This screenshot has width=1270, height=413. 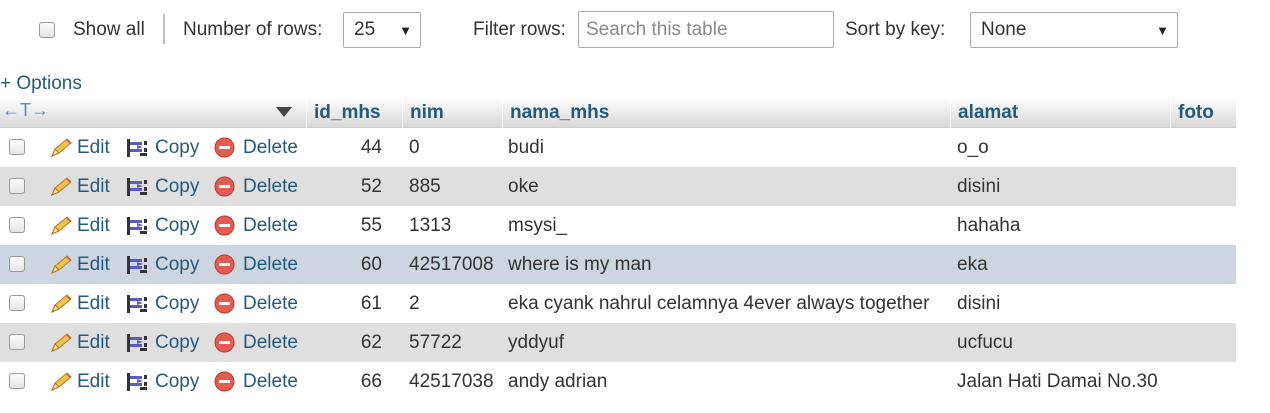 I want to click on cell-id-mhs: 60, so click(x=371, y=264).